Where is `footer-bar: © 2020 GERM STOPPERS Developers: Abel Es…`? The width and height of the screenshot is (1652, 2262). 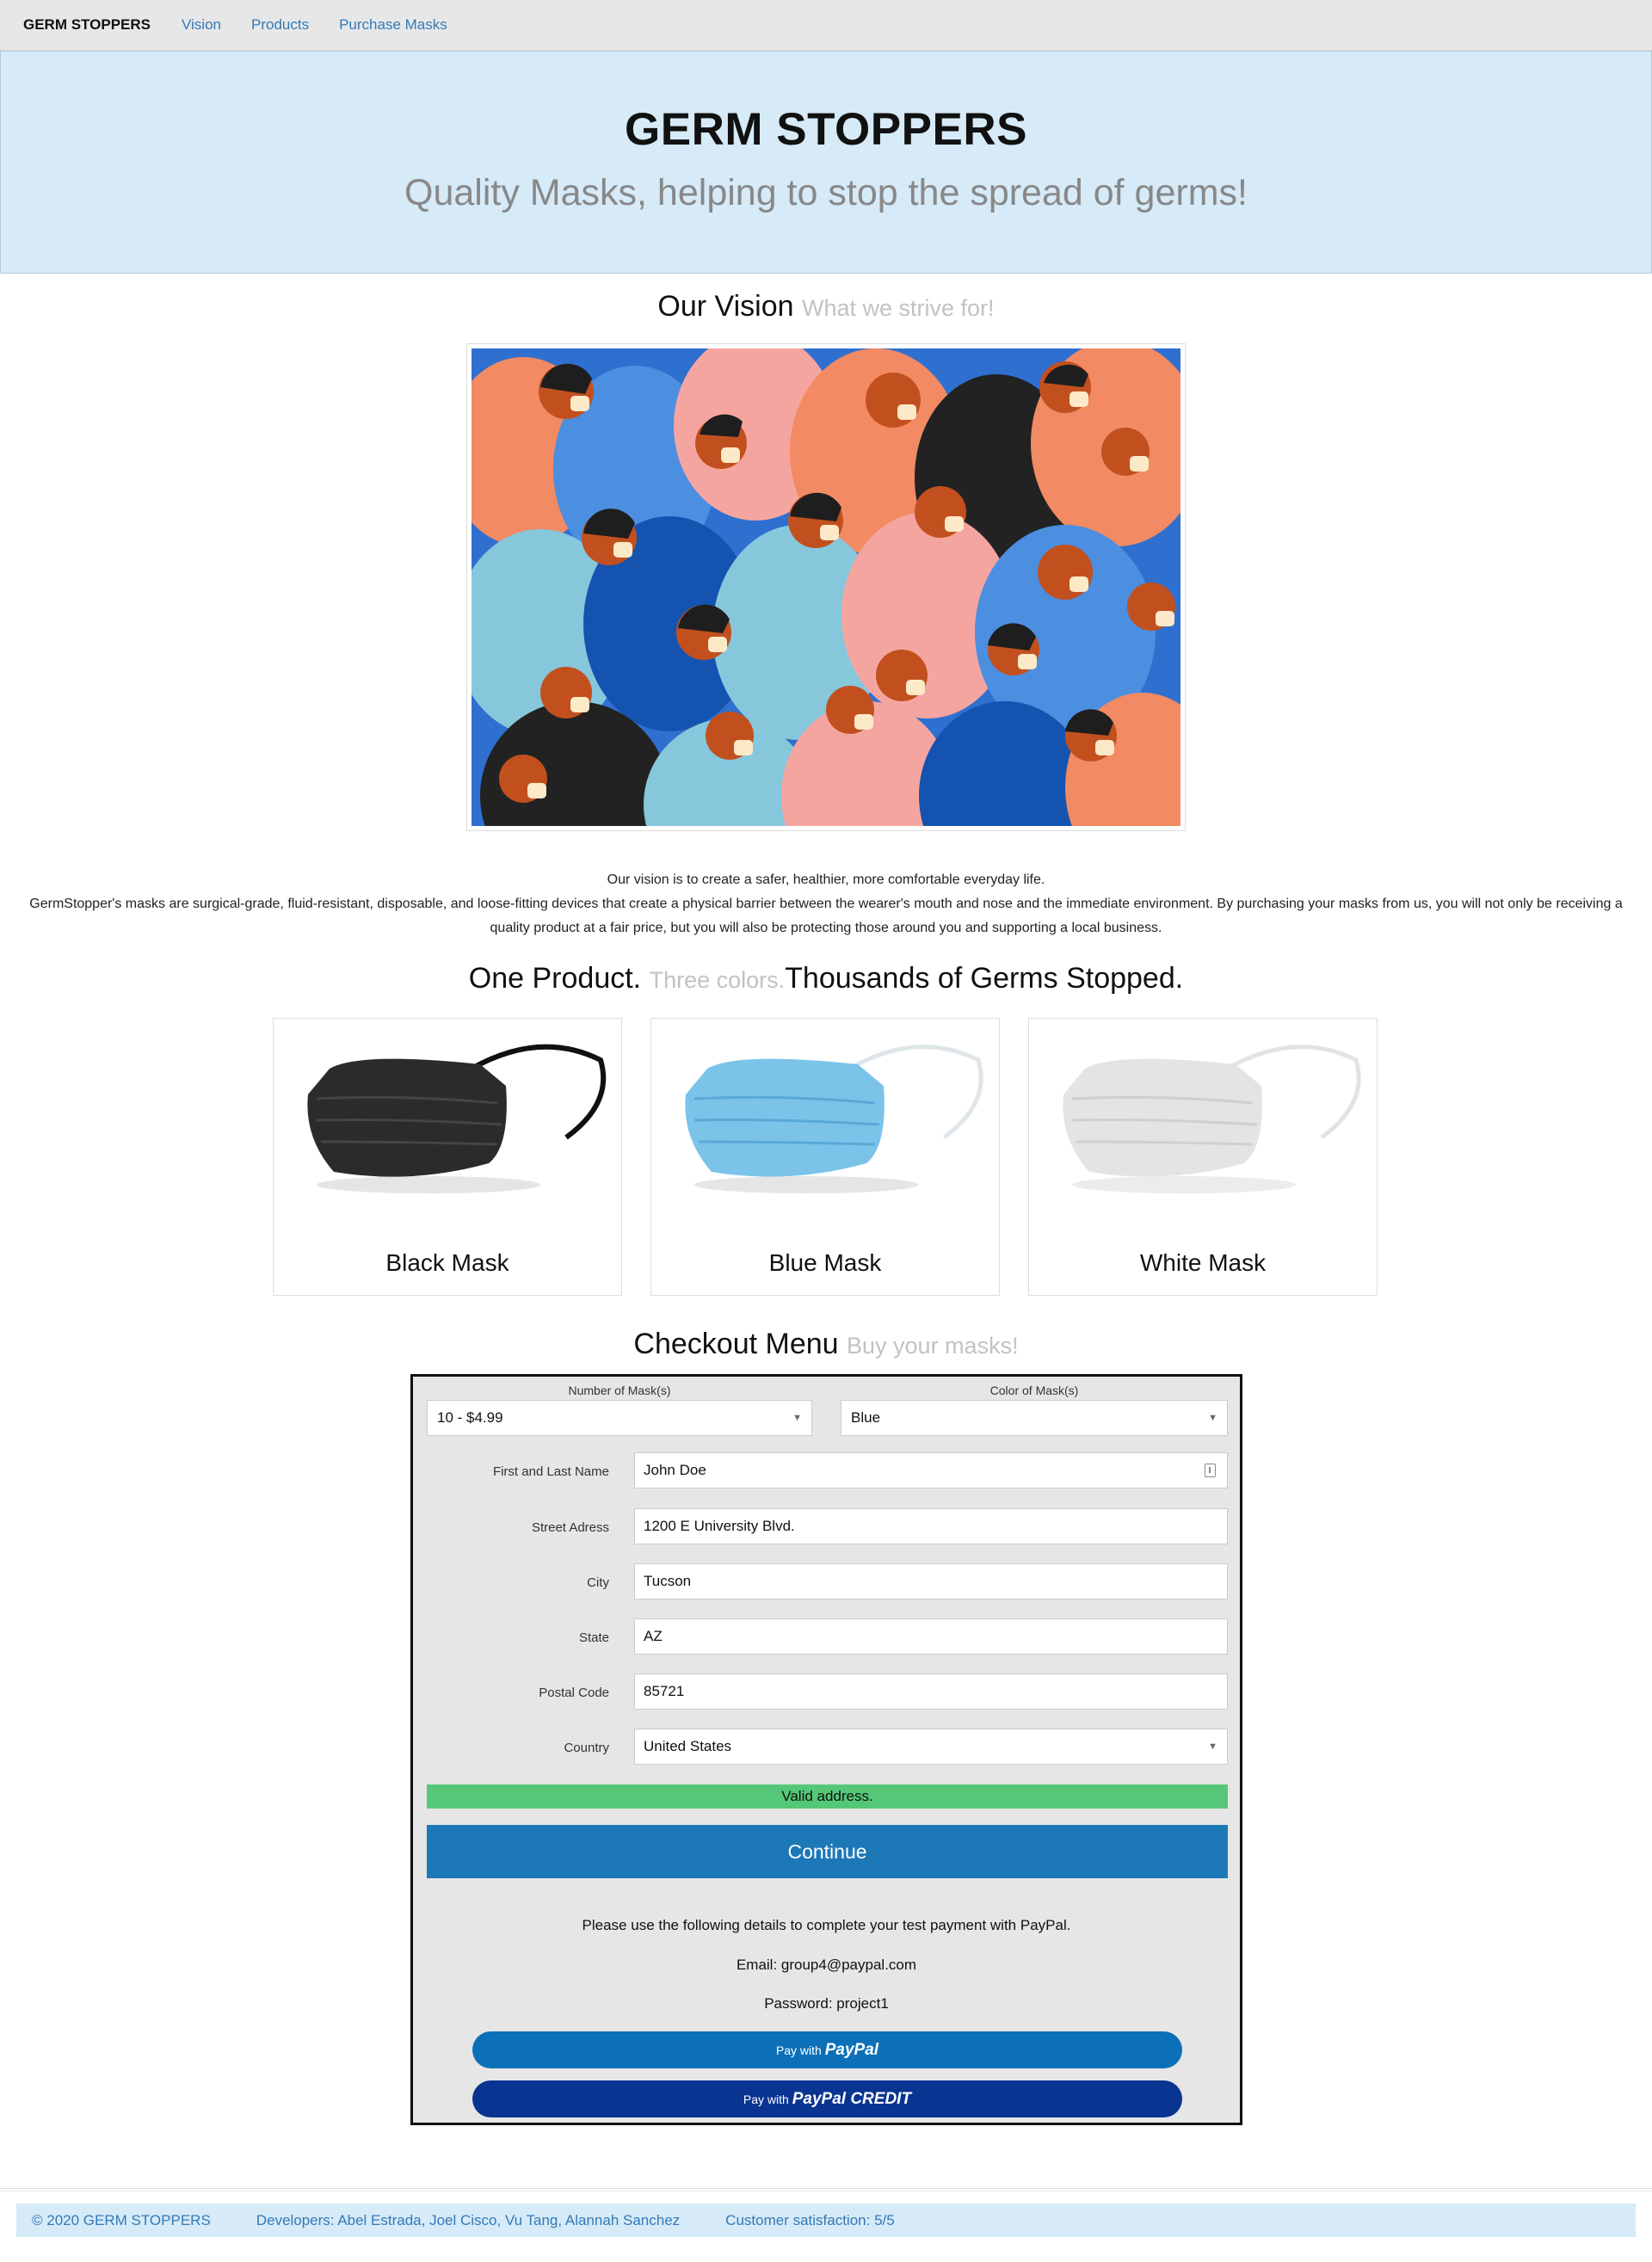 footer-bar: © 2020 GERM STOPPERS Developers: Abel Es… is located at coordinates (826, 2220).